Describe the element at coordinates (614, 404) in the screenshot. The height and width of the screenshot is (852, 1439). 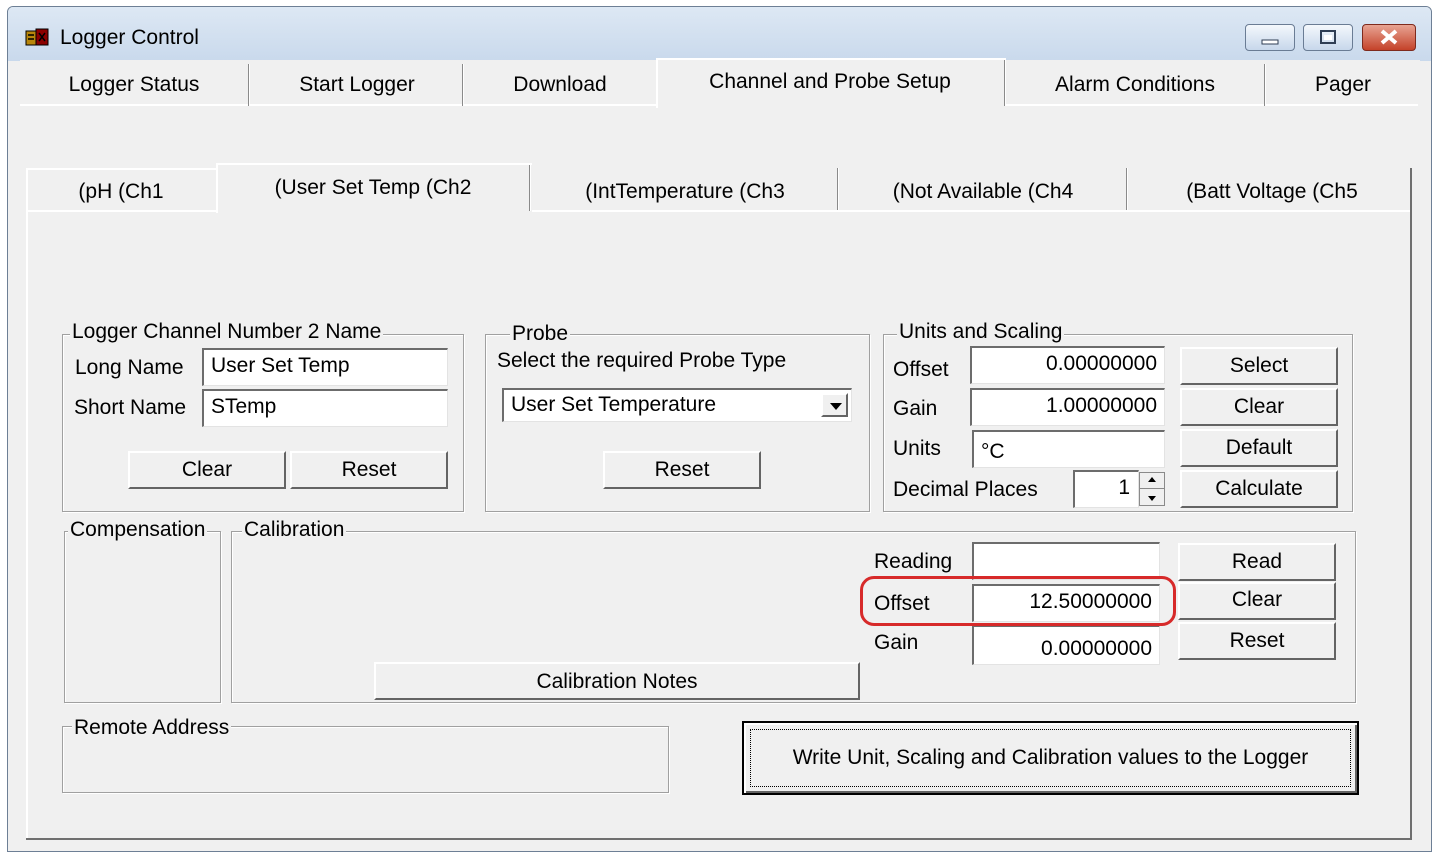
I see `probe-type-value: User Set Temperature` at that location.